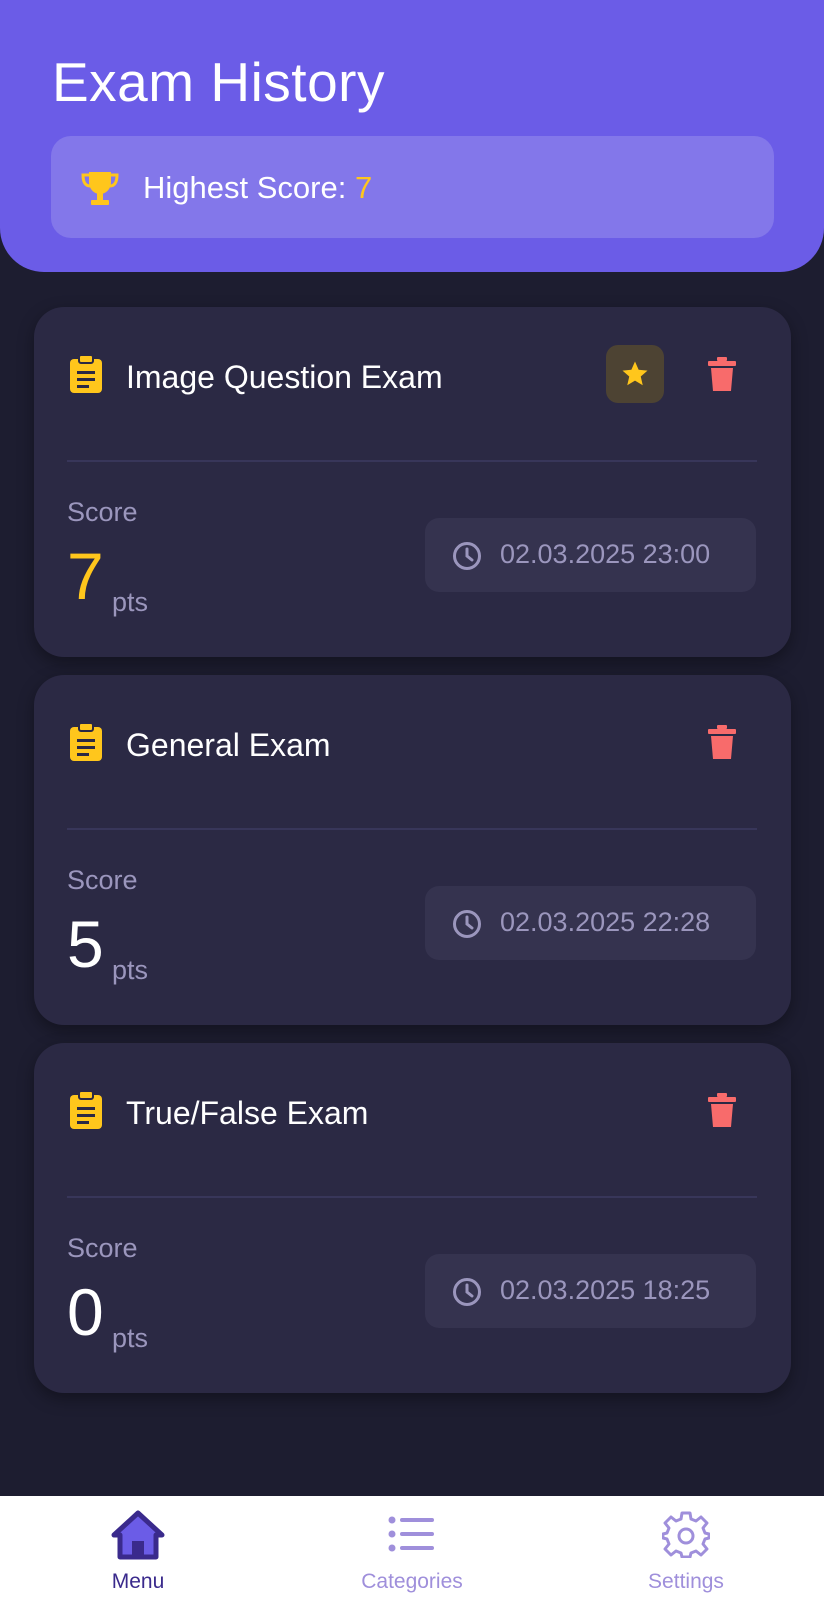  I want to click on date-chip: 02.03.2025 22:28, so click(590, 923).